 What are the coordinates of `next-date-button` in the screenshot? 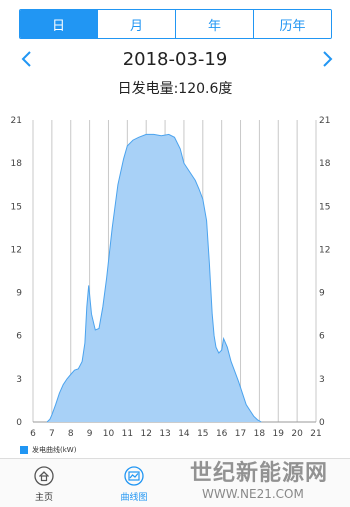 It's located at (327, 59).